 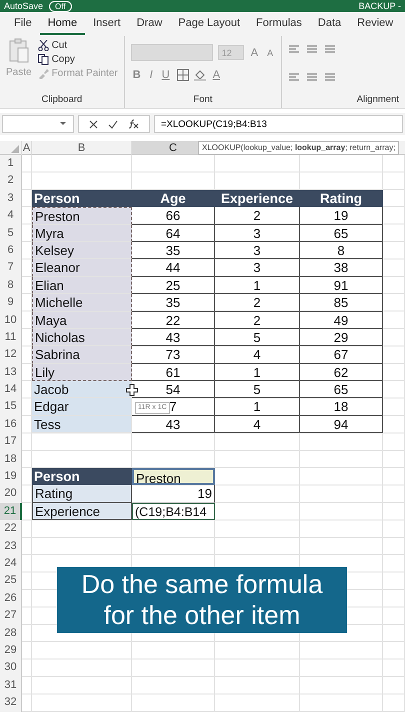 I want to click on row-number: 22, so click(x=11, y=529).